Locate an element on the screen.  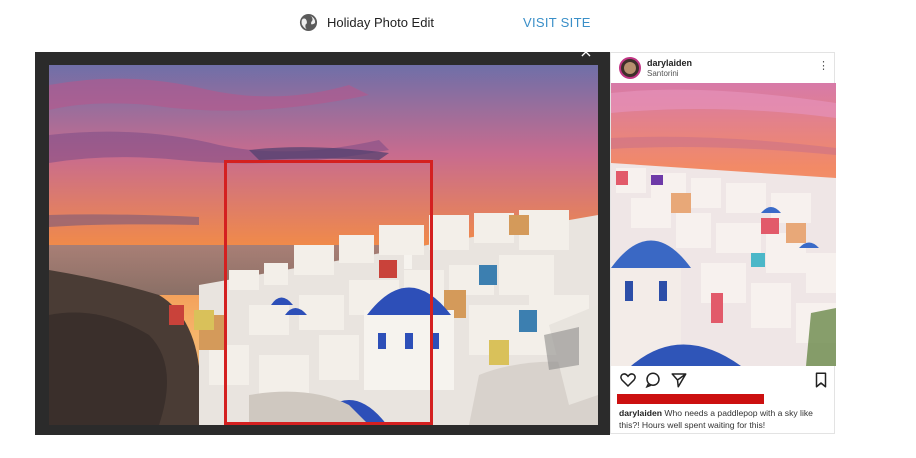
visit-site-link: VISIT SITE is located at coordinates (557, 22).